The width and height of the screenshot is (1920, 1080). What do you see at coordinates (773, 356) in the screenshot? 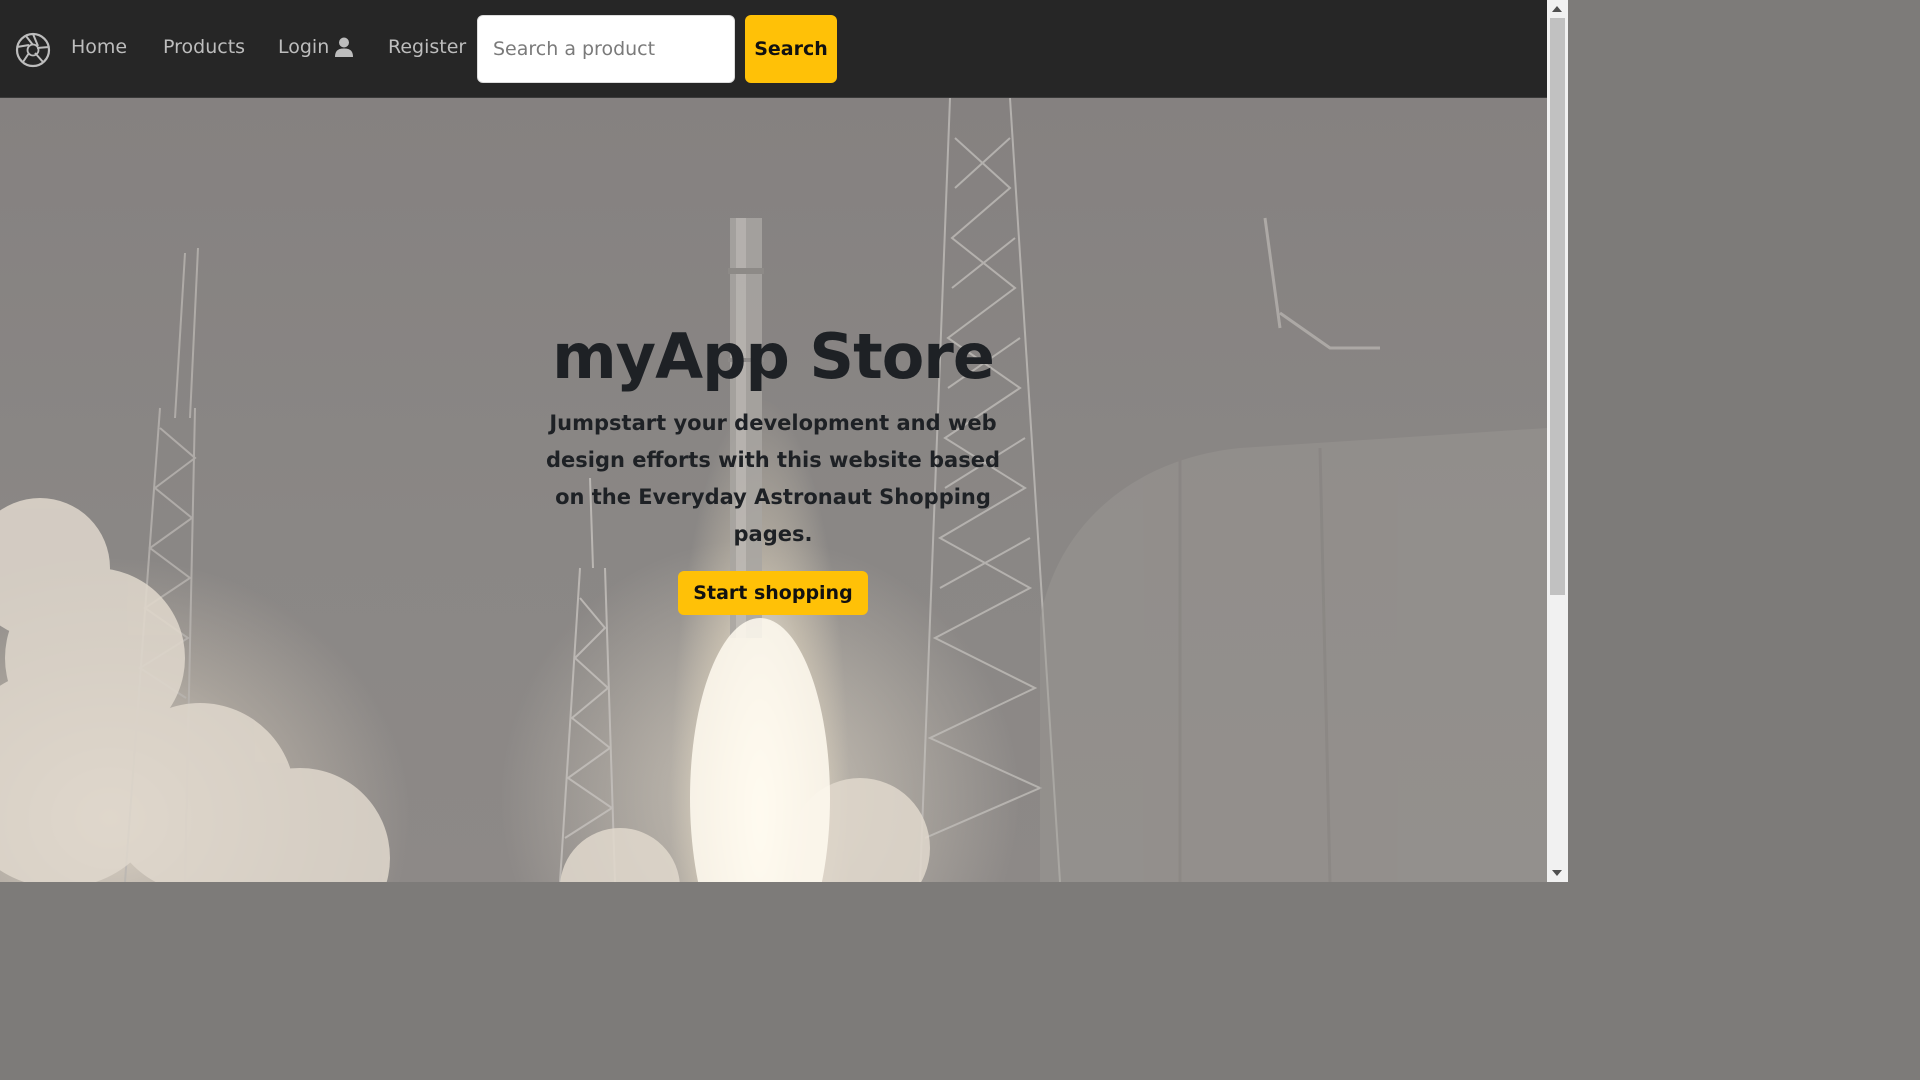
I see `hero-title: myApp Store` at bounding box center [773, 356].